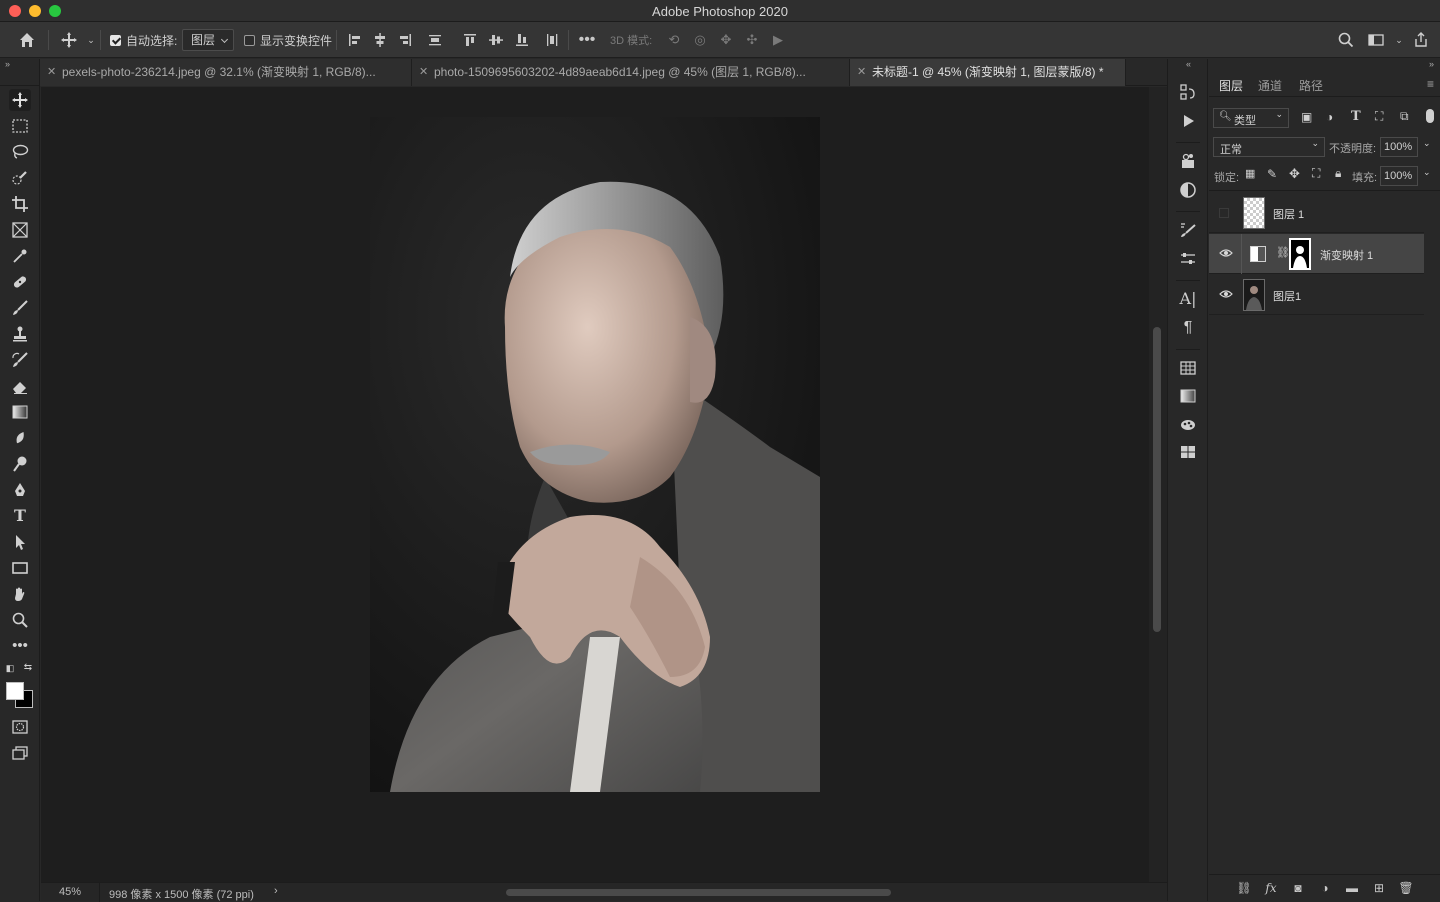  I want to click on align-top-icon, so click(470, 40).